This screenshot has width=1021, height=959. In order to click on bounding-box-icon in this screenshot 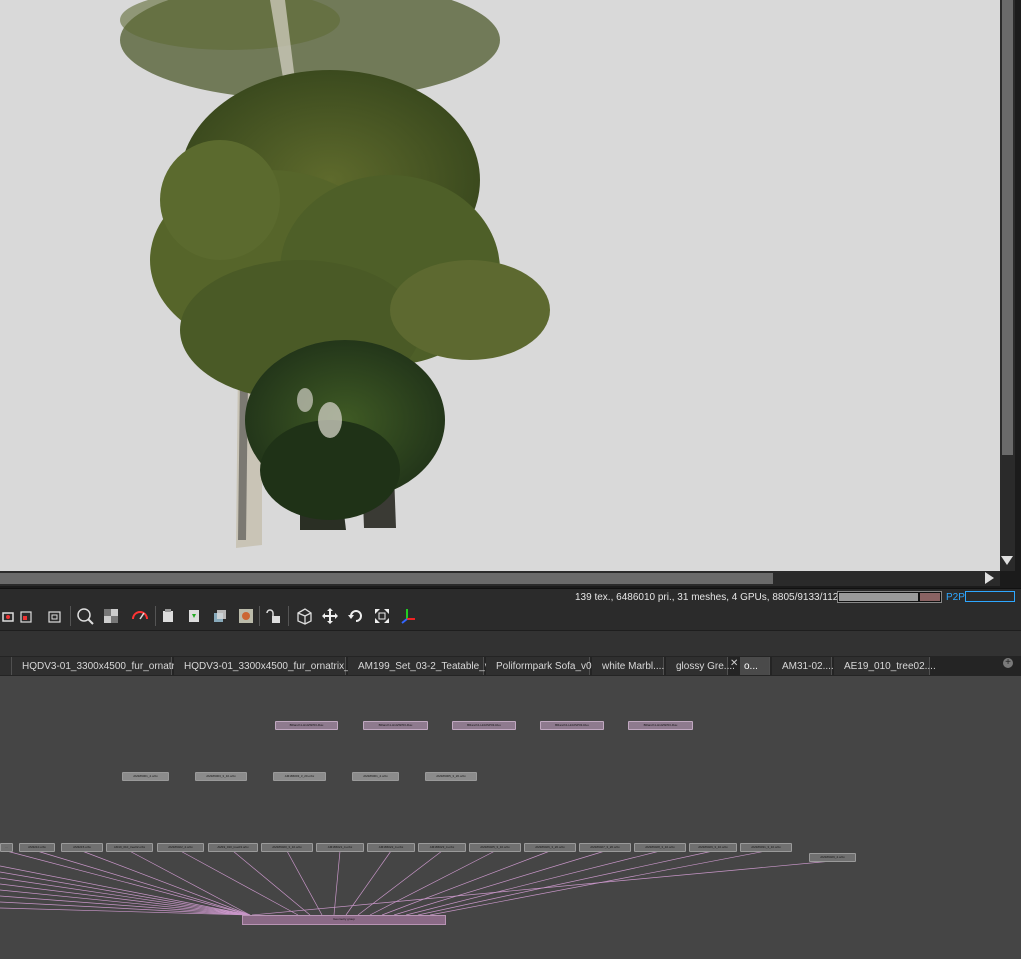, I will do `click(304, 616)`.